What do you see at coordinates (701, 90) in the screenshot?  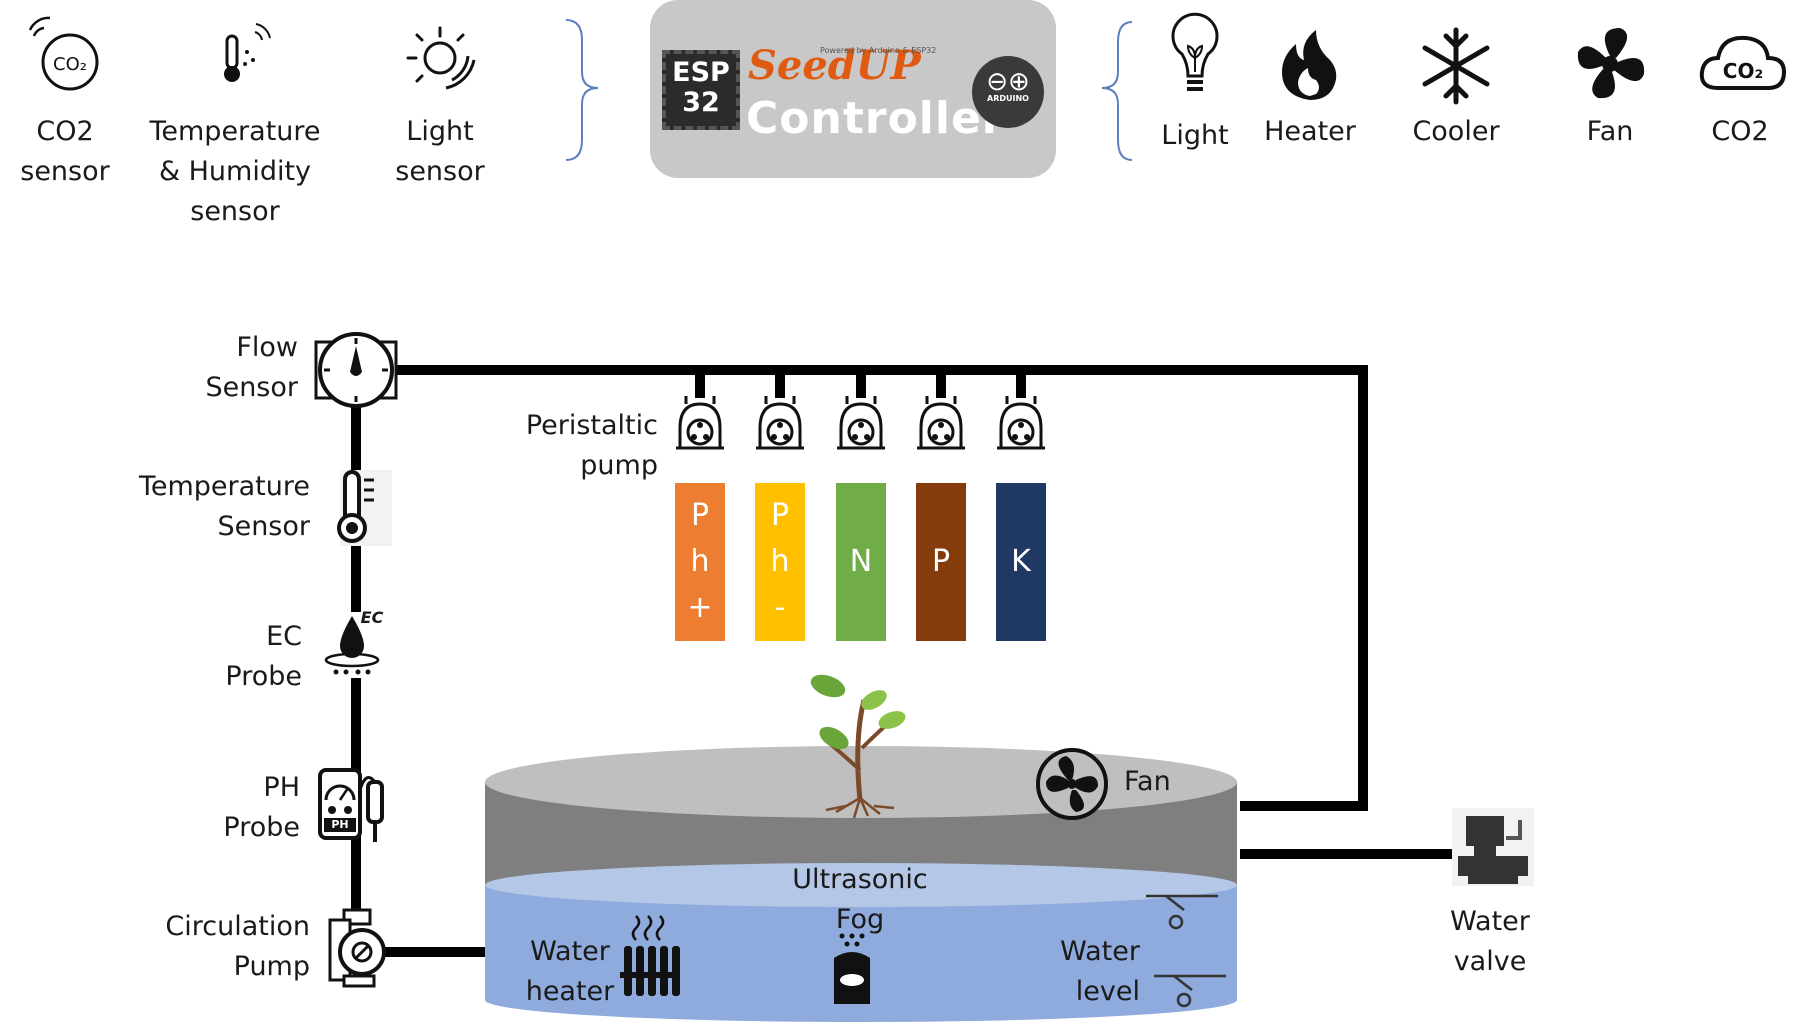 I see `esp32-chip: ESP 32` at bounding box center [701, 90].